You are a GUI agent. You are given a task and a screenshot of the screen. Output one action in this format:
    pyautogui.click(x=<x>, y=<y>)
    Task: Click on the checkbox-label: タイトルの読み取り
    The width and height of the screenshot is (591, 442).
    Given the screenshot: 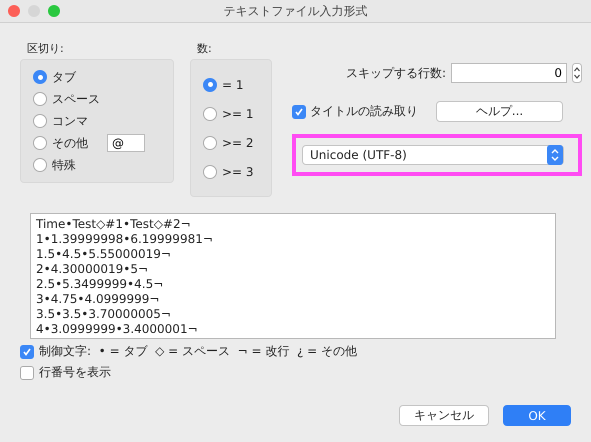 What is the action you would take?
    pyautogui.click(x=364, y=111)
    